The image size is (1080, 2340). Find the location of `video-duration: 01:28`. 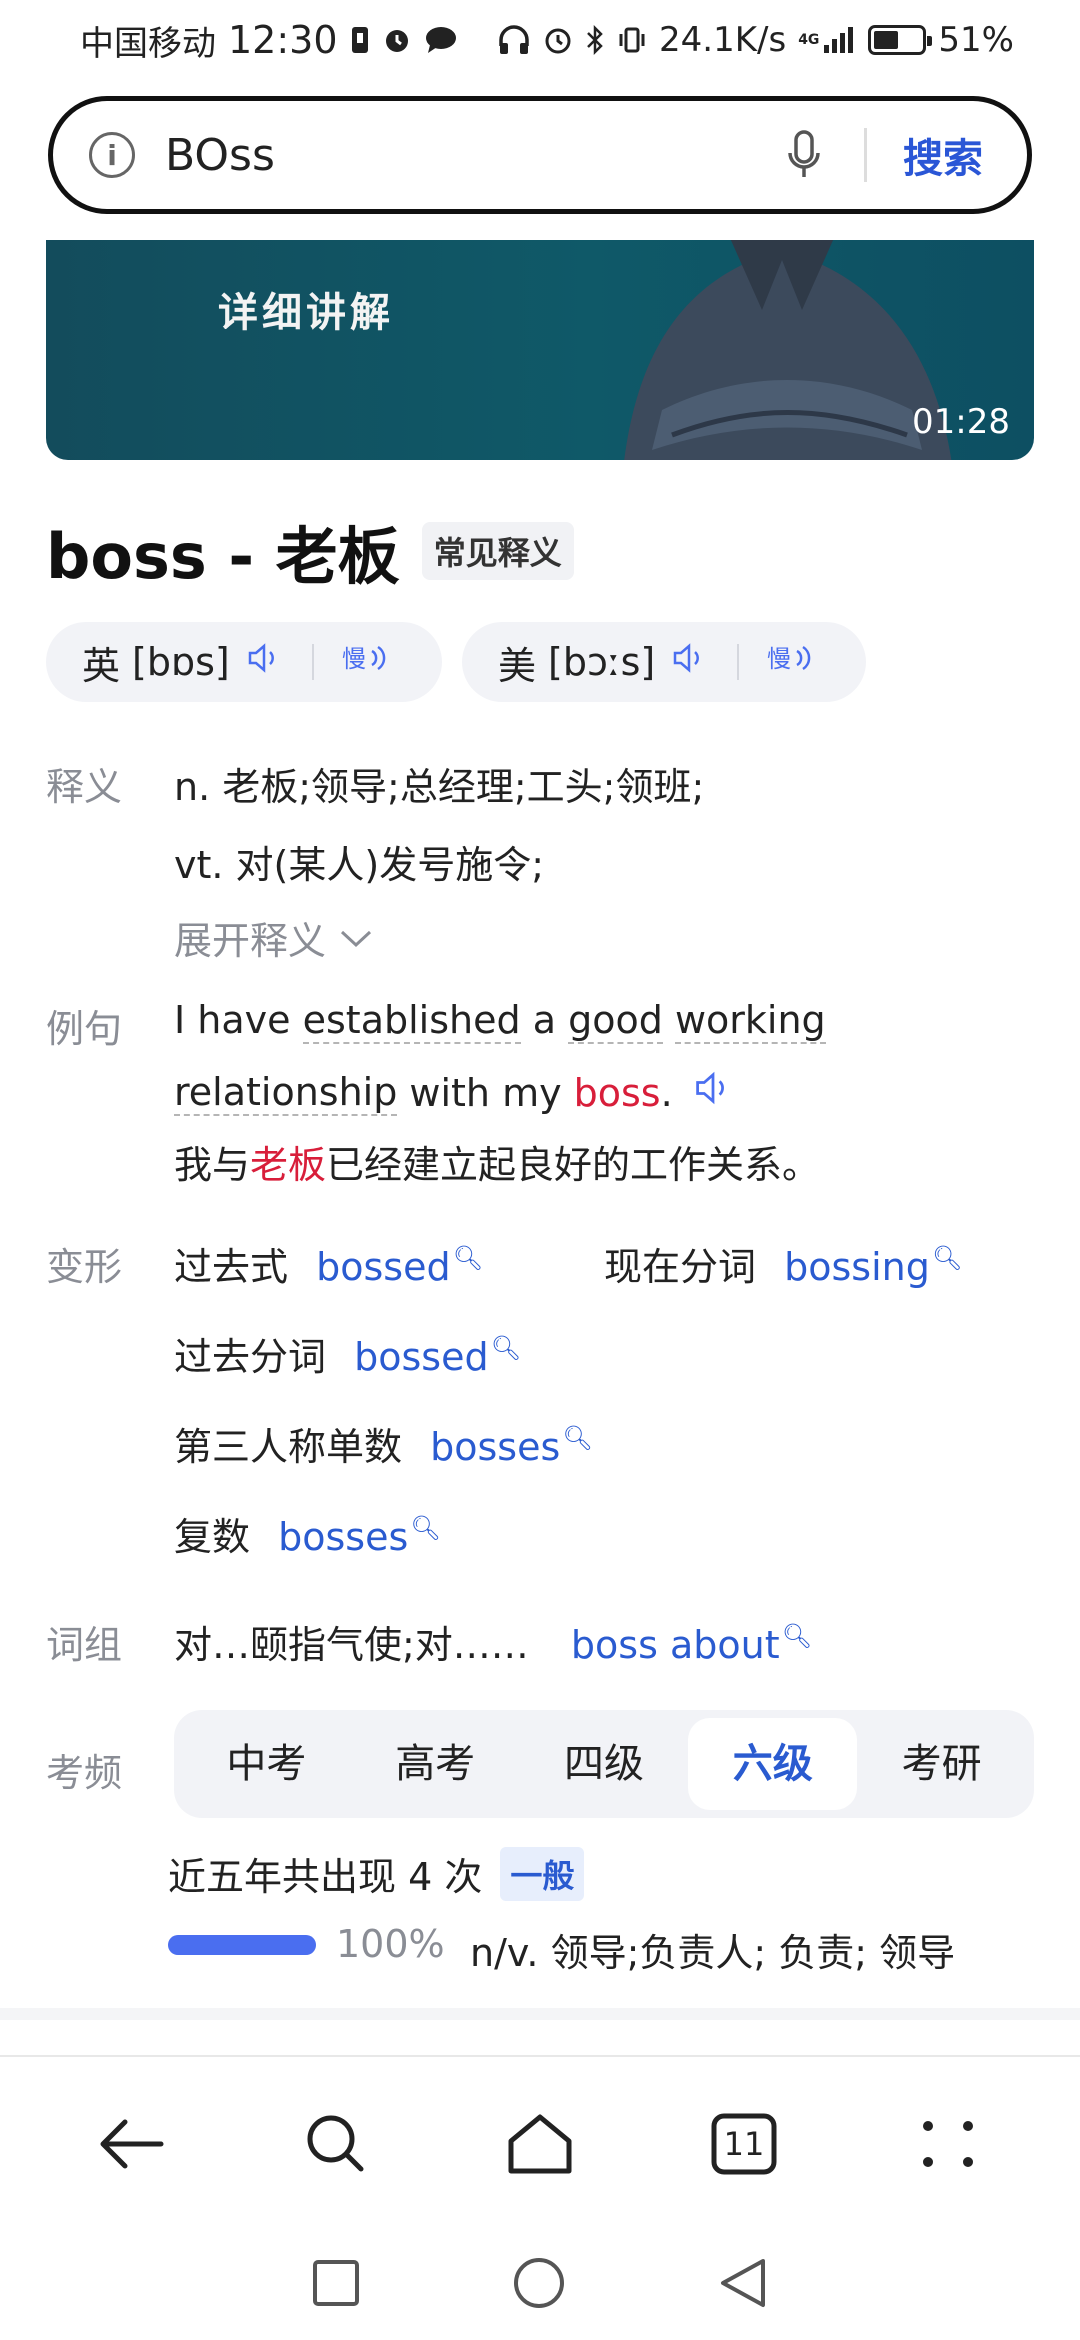

video-duration: 01:28 is located at coordinates (961, 422).